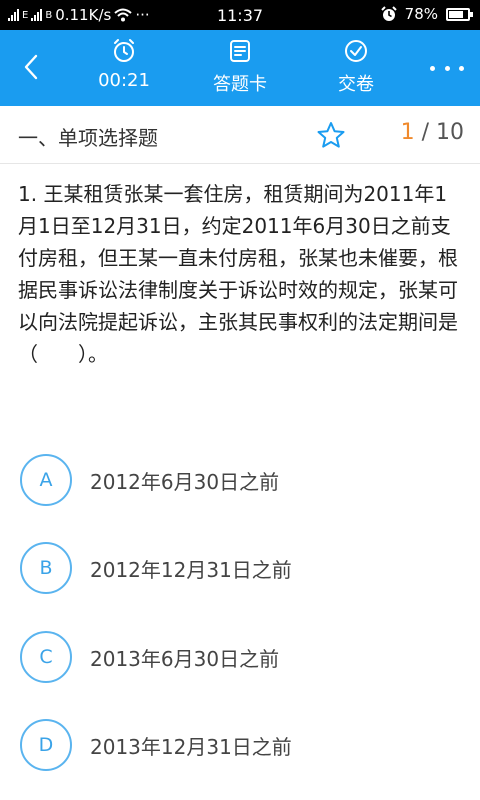 Image resolution: width=480 pixels, height=800 pixels. I want to click on option-letter: C, so click(46, 657).